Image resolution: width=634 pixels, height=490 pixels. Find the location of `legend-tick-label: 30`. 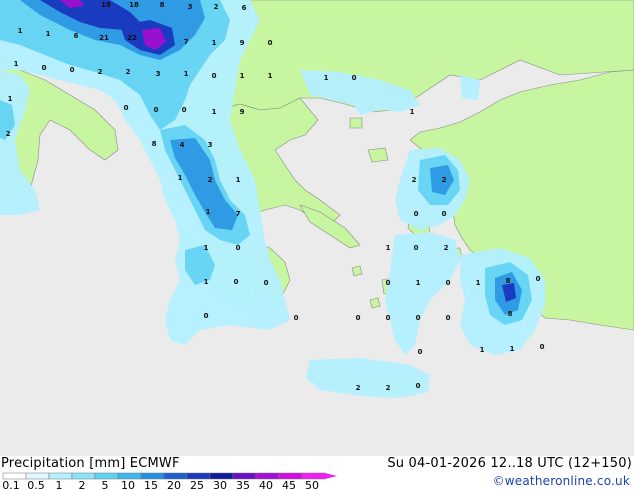

legend-tick-label: 30 is located at coordinates (220, 484).